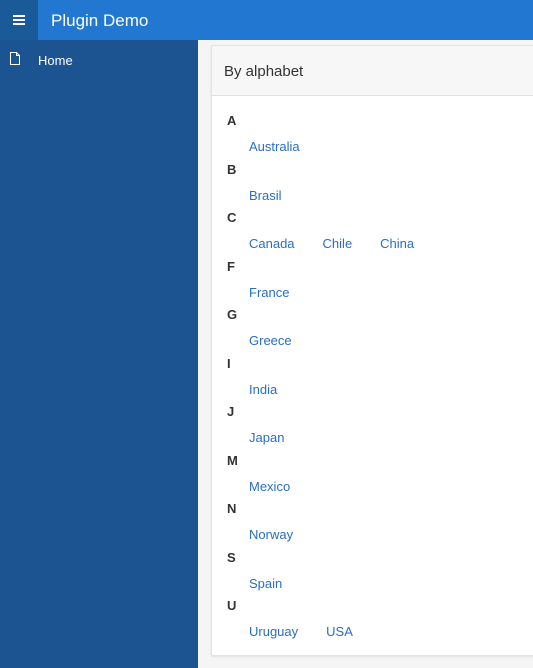  Describe the element at coordinates (269, 486) in the screenshot. I see `country-link: Mexico` at that location.